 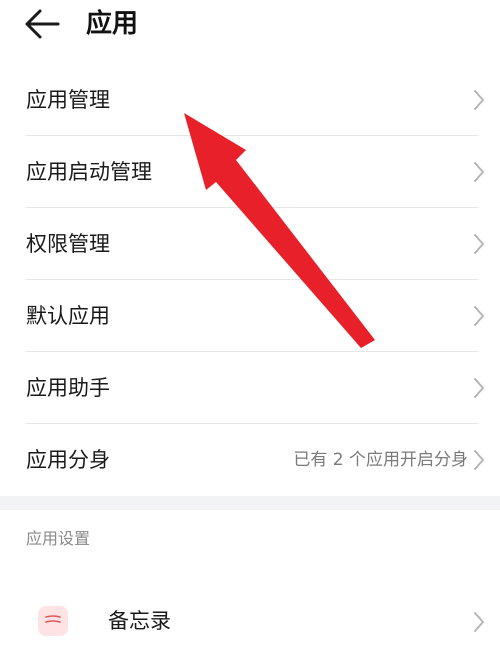 I want to click on memo-icon, so click(x=53, y=621).